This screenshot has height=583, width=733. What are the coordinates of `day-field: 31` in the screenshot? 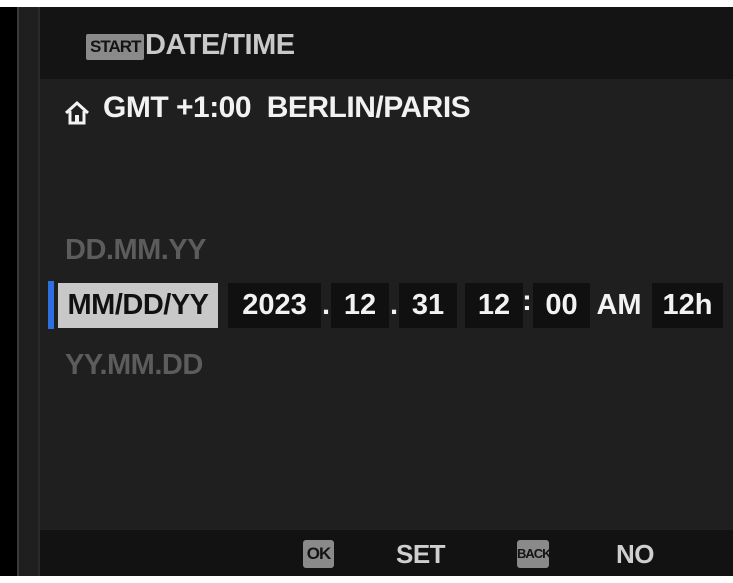 It's located at (428, 305).